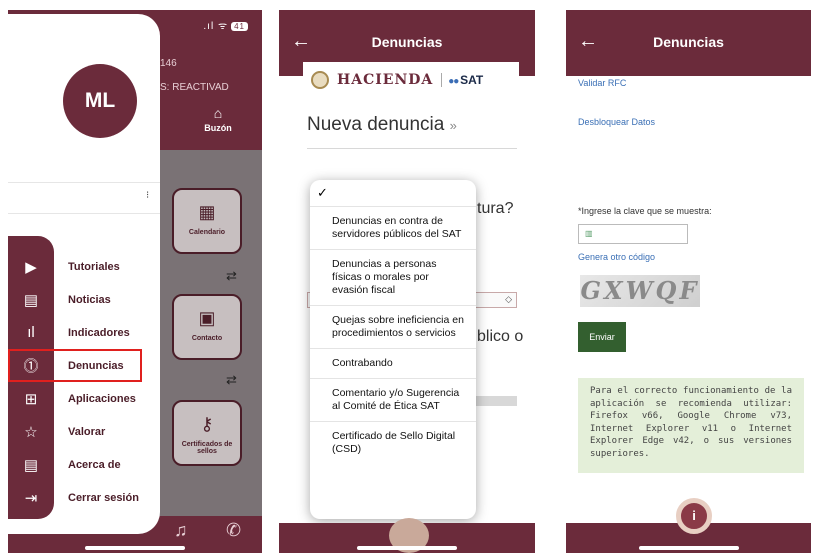 This screenshot has width=814, height=553. What do you see at coordinates (207, 448) in the screenshot?
I see `tile-label: Certificados de sellos` at bounding box center [207, 448].